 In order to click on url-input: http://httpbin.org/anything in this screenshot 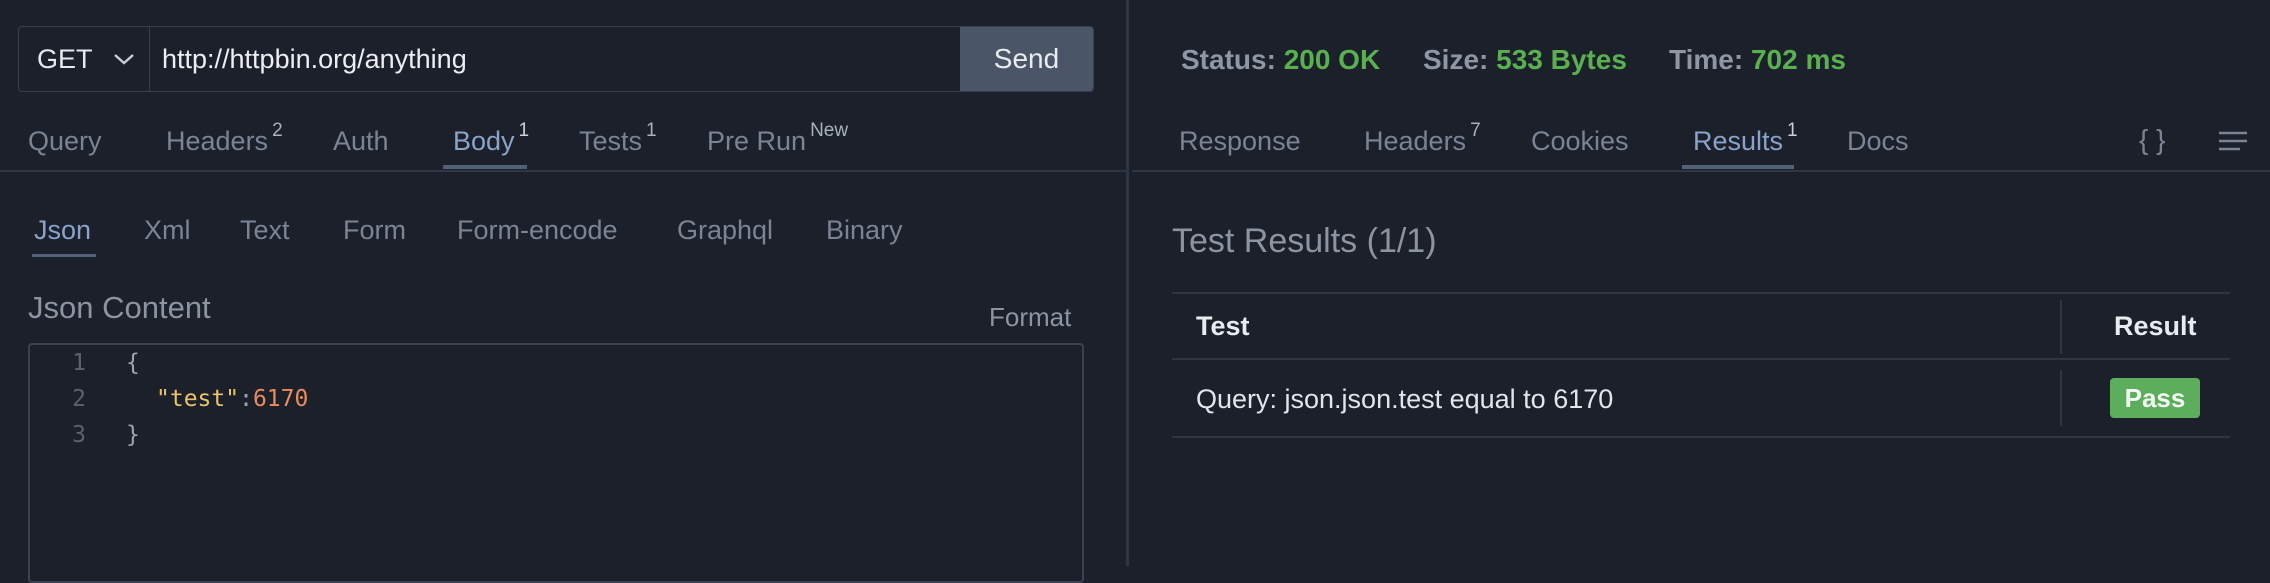, I will do `click(555, 59)`.